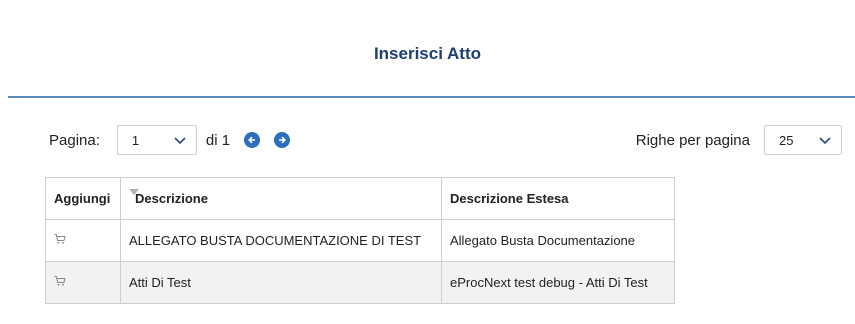  Describe the element at coordinates (803, 140) in the screenshot. I see `rows-per-page-select: 25` at that location.